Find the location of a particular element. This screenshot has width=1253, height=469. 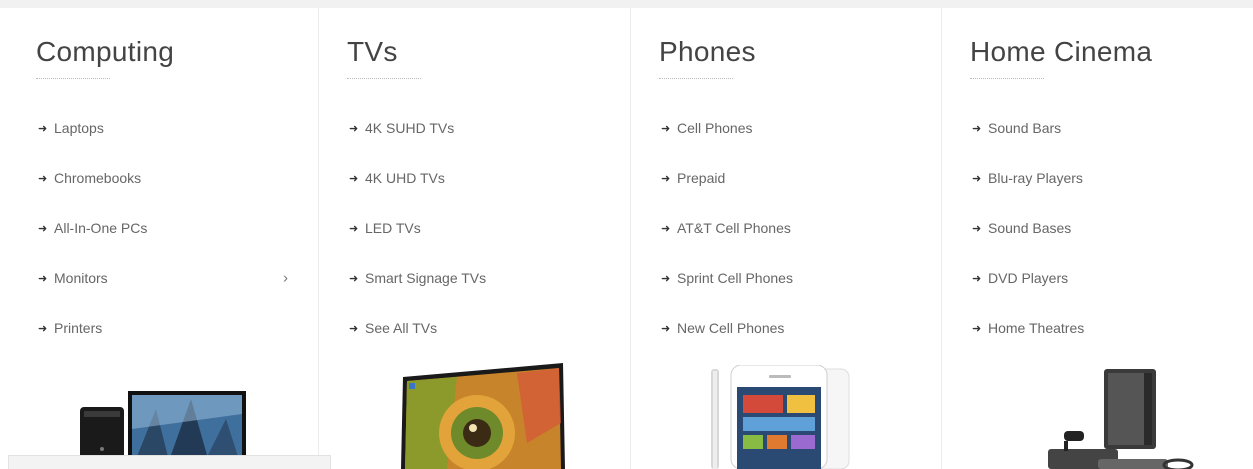

menu-item-label: Printers is located at coordinates (78, 328).